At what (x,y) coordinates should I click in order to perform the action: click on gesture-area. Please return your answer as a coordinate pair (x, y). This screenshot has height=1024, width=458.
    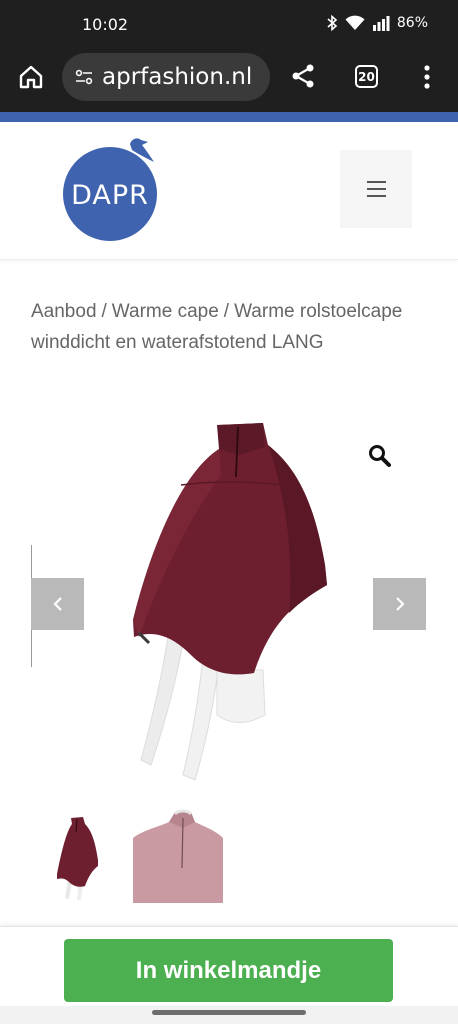
    Looking at the image, I should click on (229, 1015).